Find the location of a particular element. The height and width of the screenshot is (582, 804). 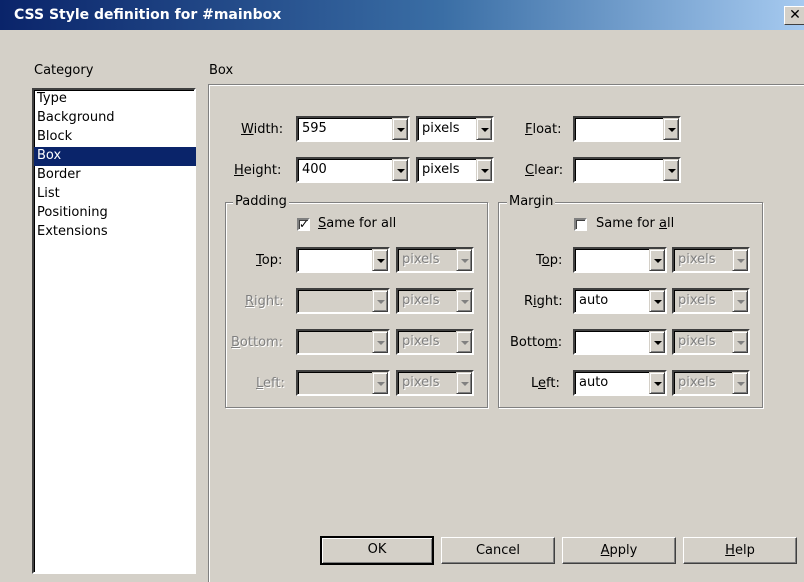

height-unit-select: pixels is located at coordinates (455, 170).